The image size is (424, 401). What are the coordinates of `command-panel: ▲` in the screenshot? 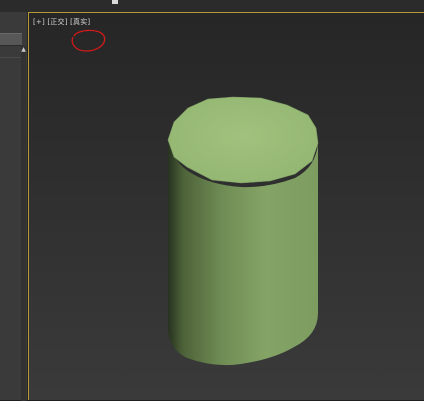 It's located at (14, 206).